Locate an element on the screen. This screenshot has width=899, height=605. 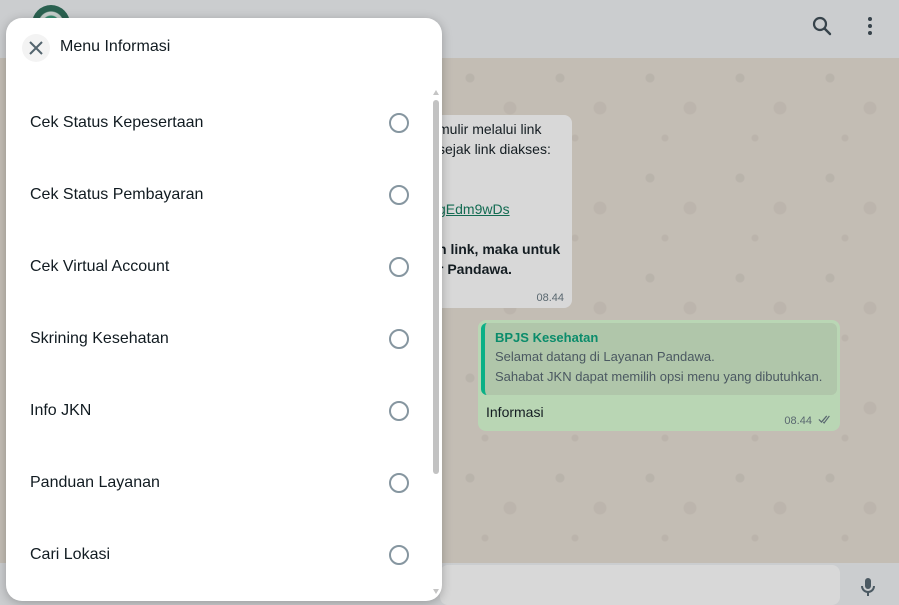
option-cek-status-pembayaran: Cek Status Pembayaran is located at coordinates (219, 195).